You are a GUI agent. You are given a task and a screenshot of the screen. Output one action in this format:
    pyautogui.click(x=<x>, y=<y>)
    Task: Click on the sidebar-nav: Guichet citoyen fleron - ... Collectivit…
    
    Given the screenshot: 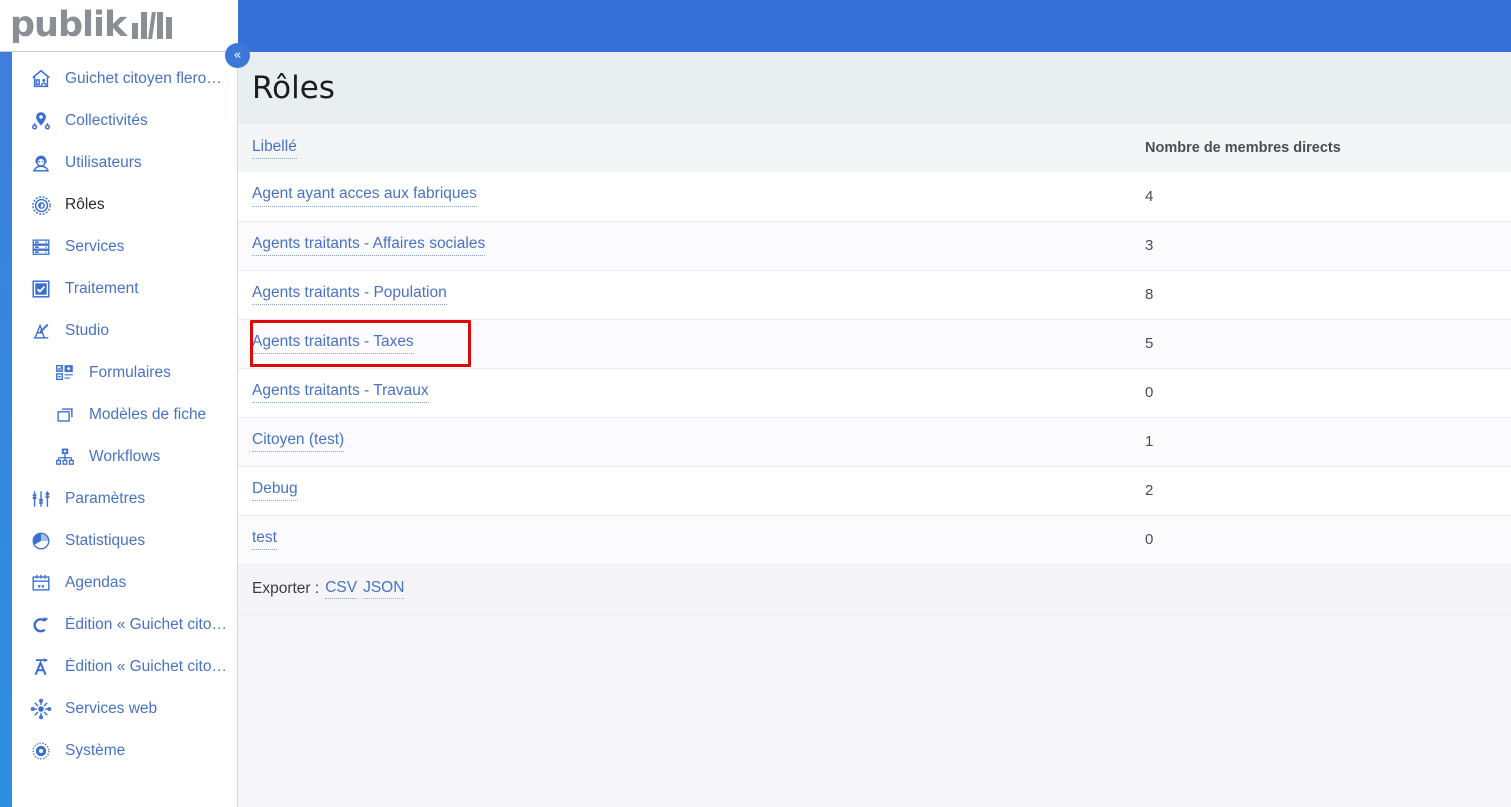 What is the action you would take?
    pyautogui.click(x=125, y=415)
    